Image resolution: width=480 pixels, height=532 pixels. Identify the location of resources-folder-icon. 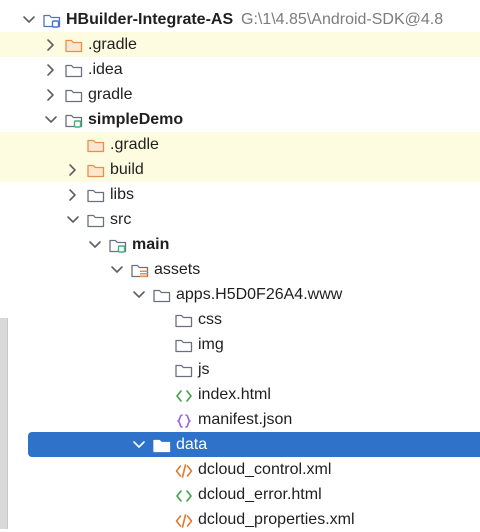
(140, 269).